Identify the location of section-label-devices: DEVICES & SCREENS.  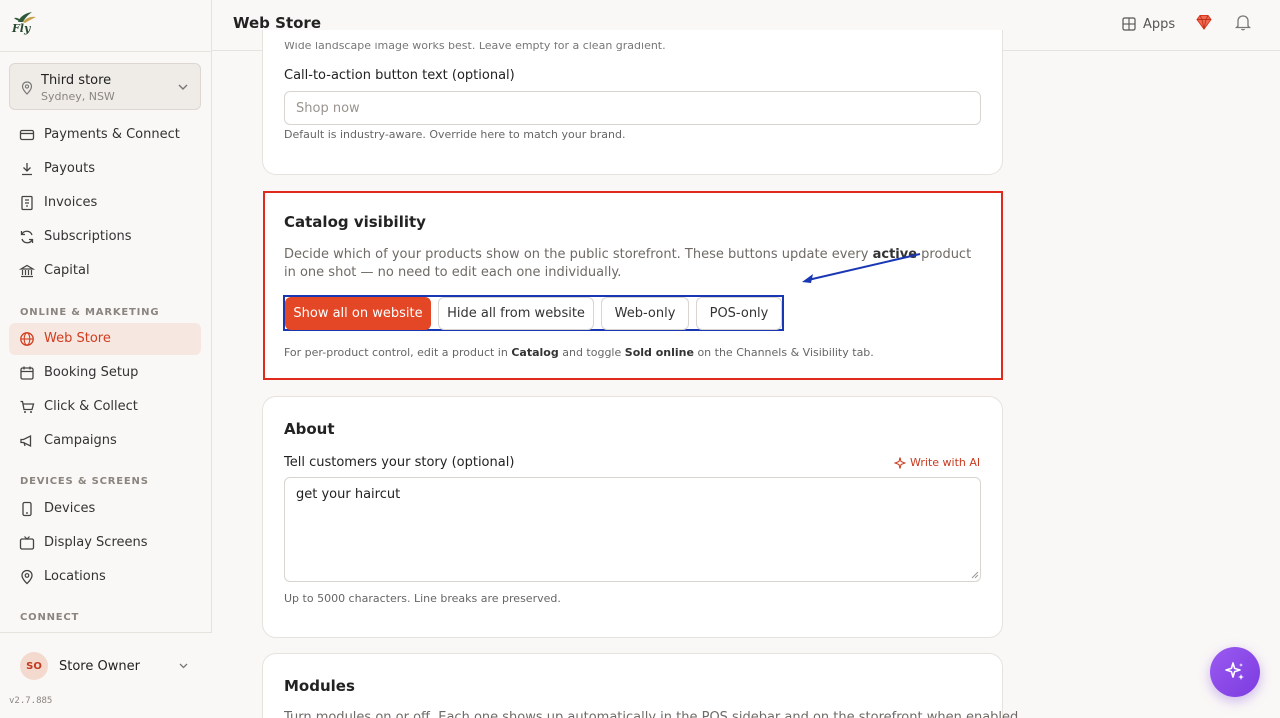
(84, 481).